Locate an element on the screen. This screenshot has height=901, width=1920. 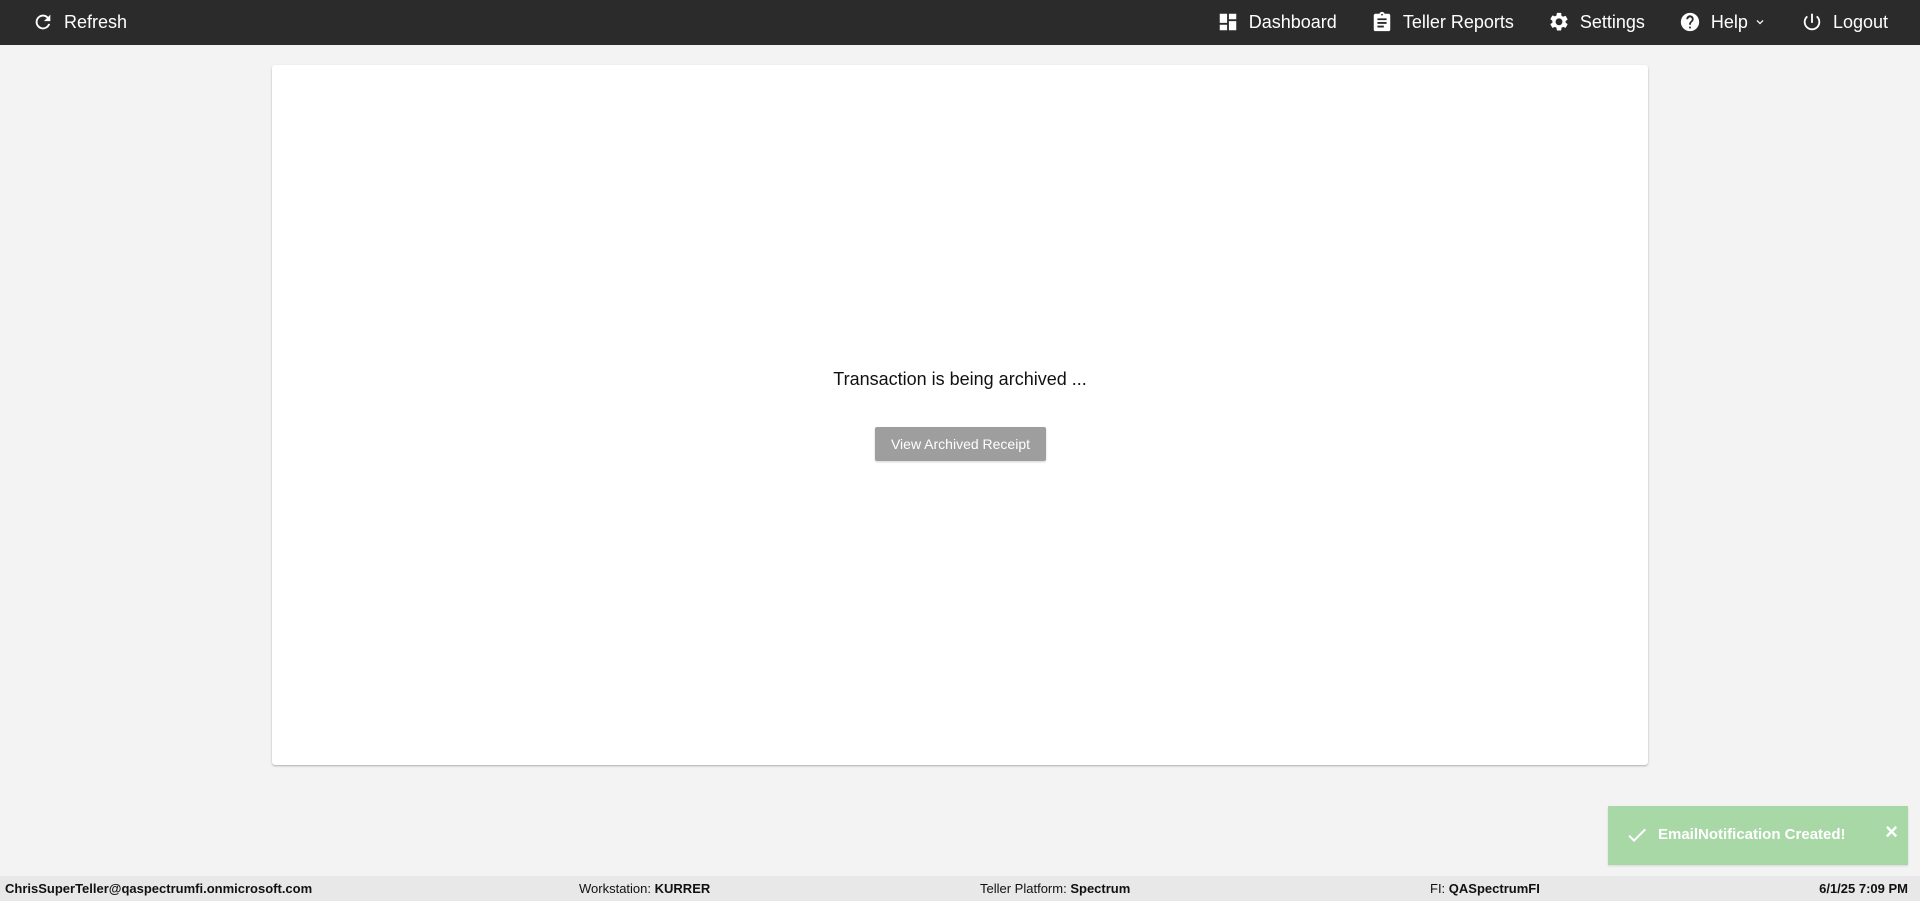
teller-reports-link: Teller Reports is located at coordinates (1442, 22).